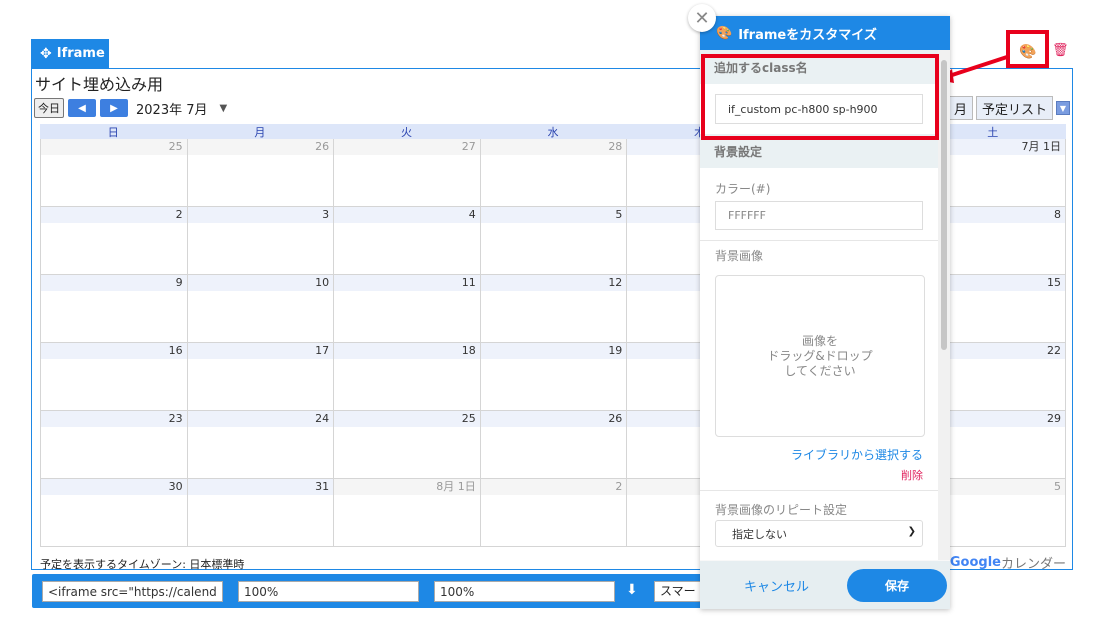 The image size is (1100, 630). I want to click on day-number: 3, so click(260, 215).